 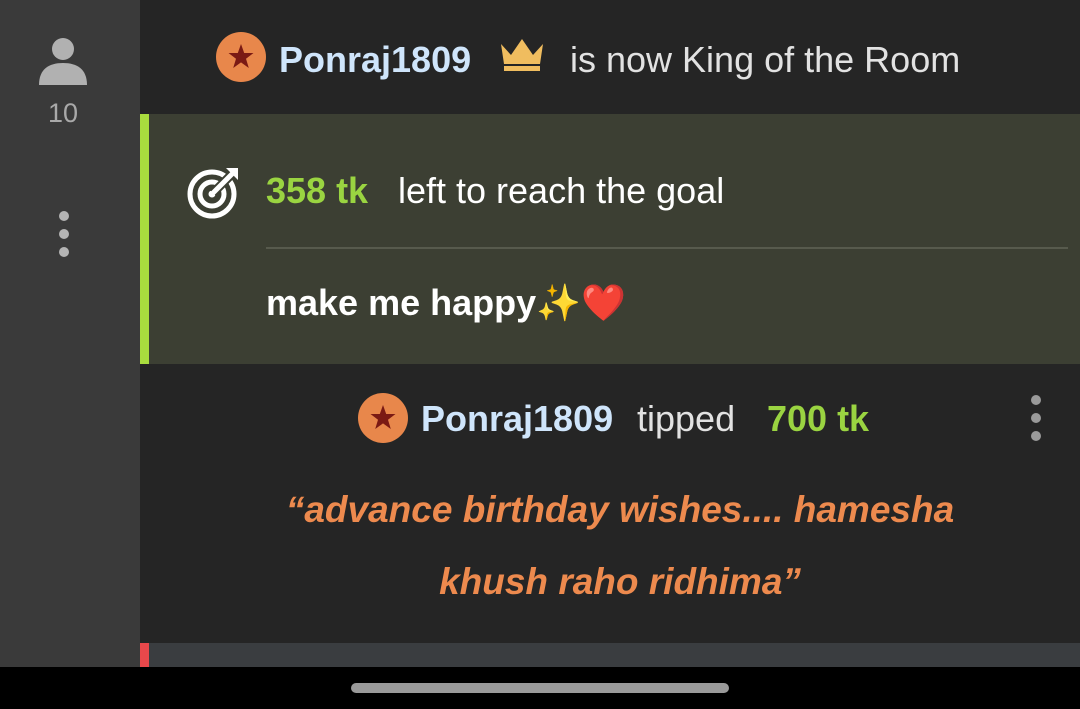 What do you see at coordinates (63, 113) in the screenshot?
I see `viewer-count: 10` at bounding box center [63, 113].